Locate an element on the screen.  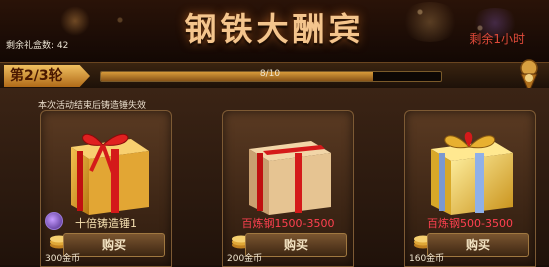
item-price: 300金币 is located at coordinates (63, 259).